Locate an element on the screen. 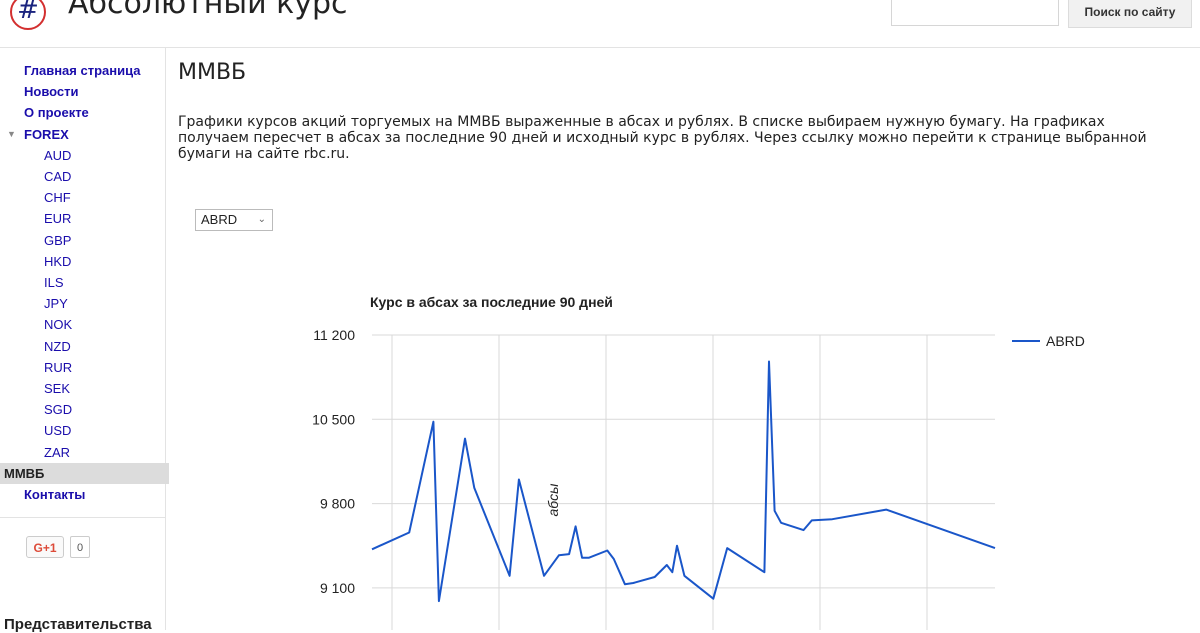 The width and height of the screenshot is (1200, 633). sidebar-item-label: О проекте is located at coordinates (56, 113).